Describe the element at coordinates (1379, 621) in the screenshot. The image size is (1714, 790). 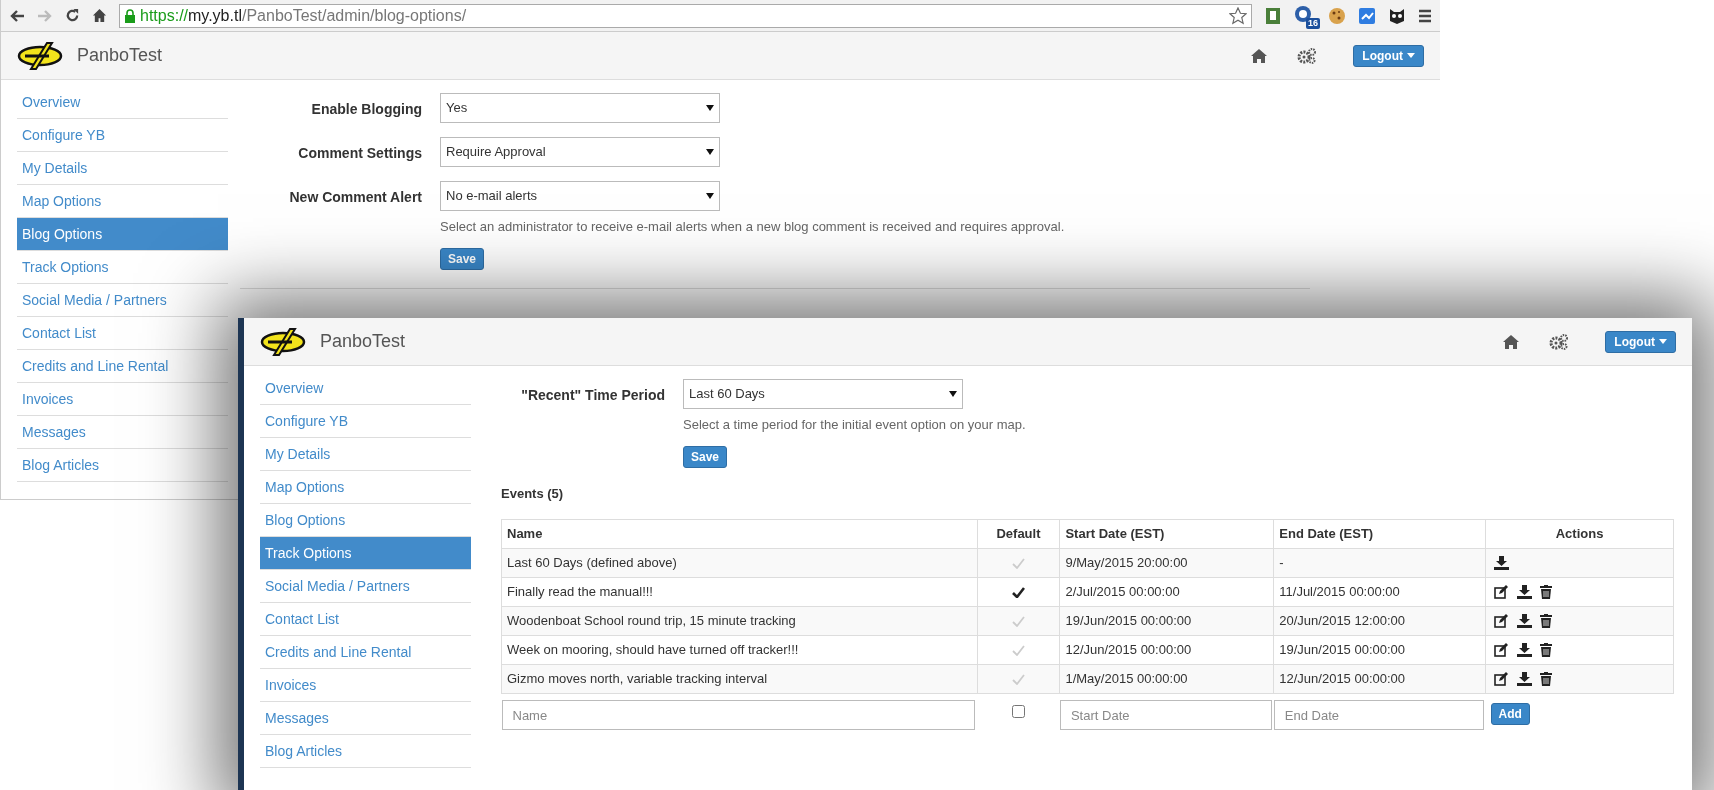
I see `table-cell: 20/Jun/2015 12:00:00` at that location.